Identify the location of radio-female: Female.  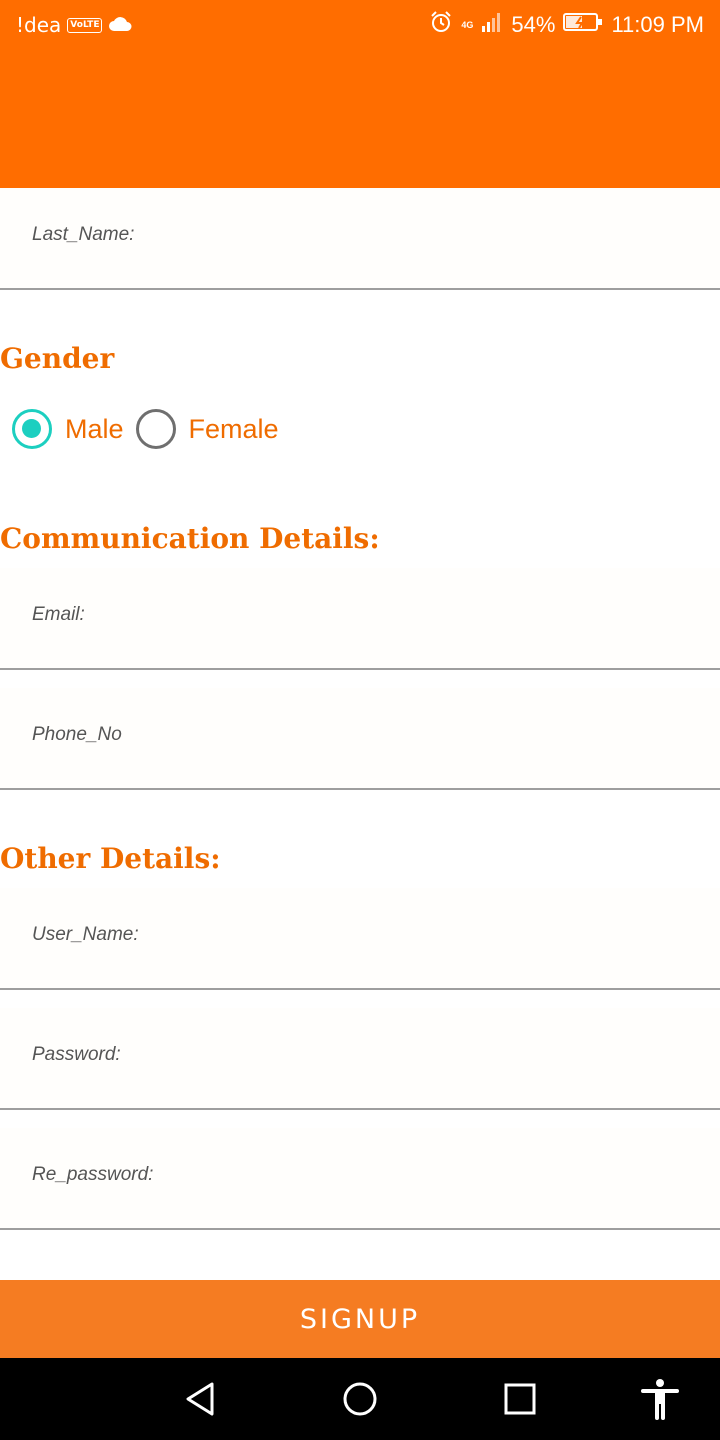
(213, 429).